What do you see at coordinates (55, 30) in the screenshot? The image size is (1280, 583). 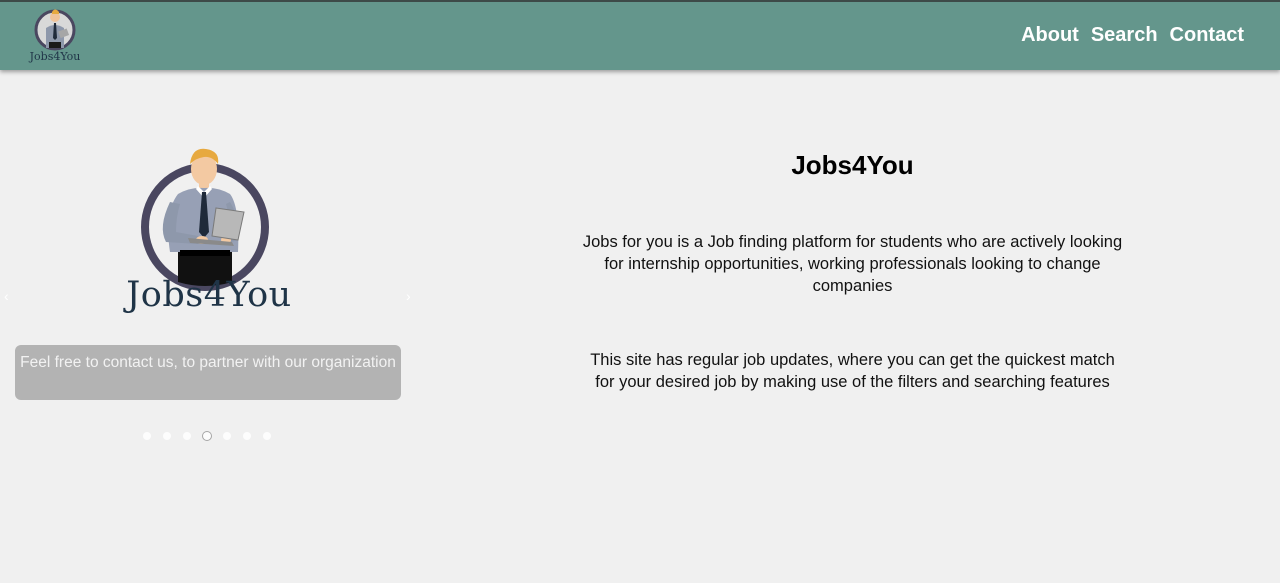 I see `logo-image` at bounding box center [55, 30].